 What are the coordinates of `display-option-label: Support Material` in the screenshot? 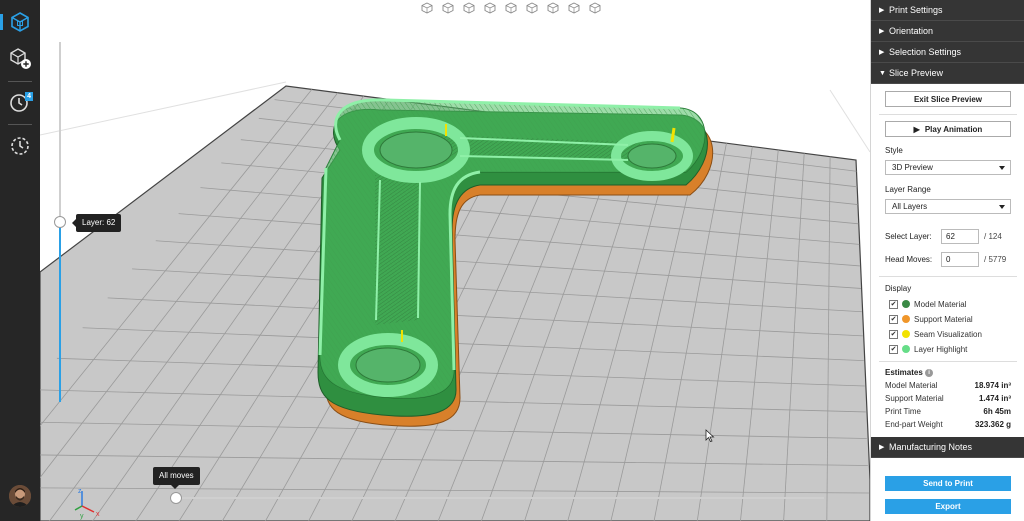 It's located at (943, 319).